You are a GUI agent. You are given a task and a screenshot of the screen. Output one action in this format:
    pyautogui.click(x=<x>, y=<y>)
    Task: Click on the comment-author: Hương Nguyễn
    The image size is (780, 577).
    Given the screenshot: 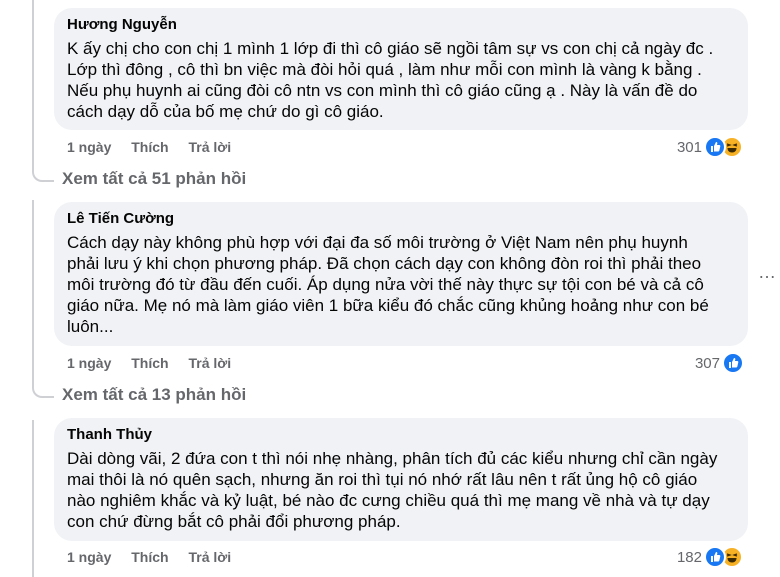 What is the action you would take?
    pyautogui.click(x=401, y=25)
    